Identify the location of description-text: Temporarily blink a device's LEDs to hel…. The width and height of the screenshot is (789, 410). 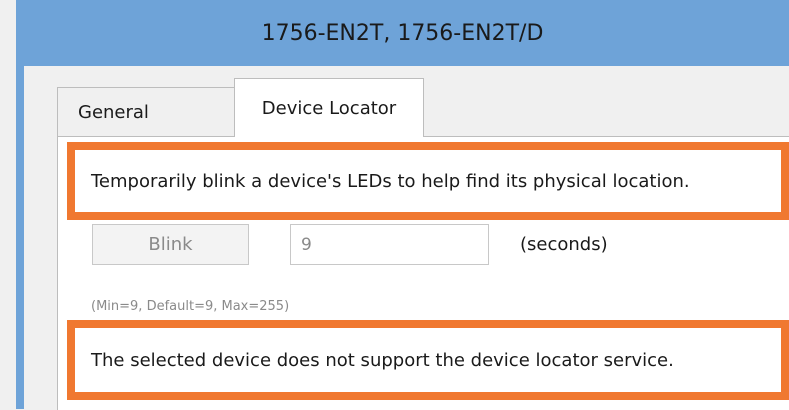
(390, 181).